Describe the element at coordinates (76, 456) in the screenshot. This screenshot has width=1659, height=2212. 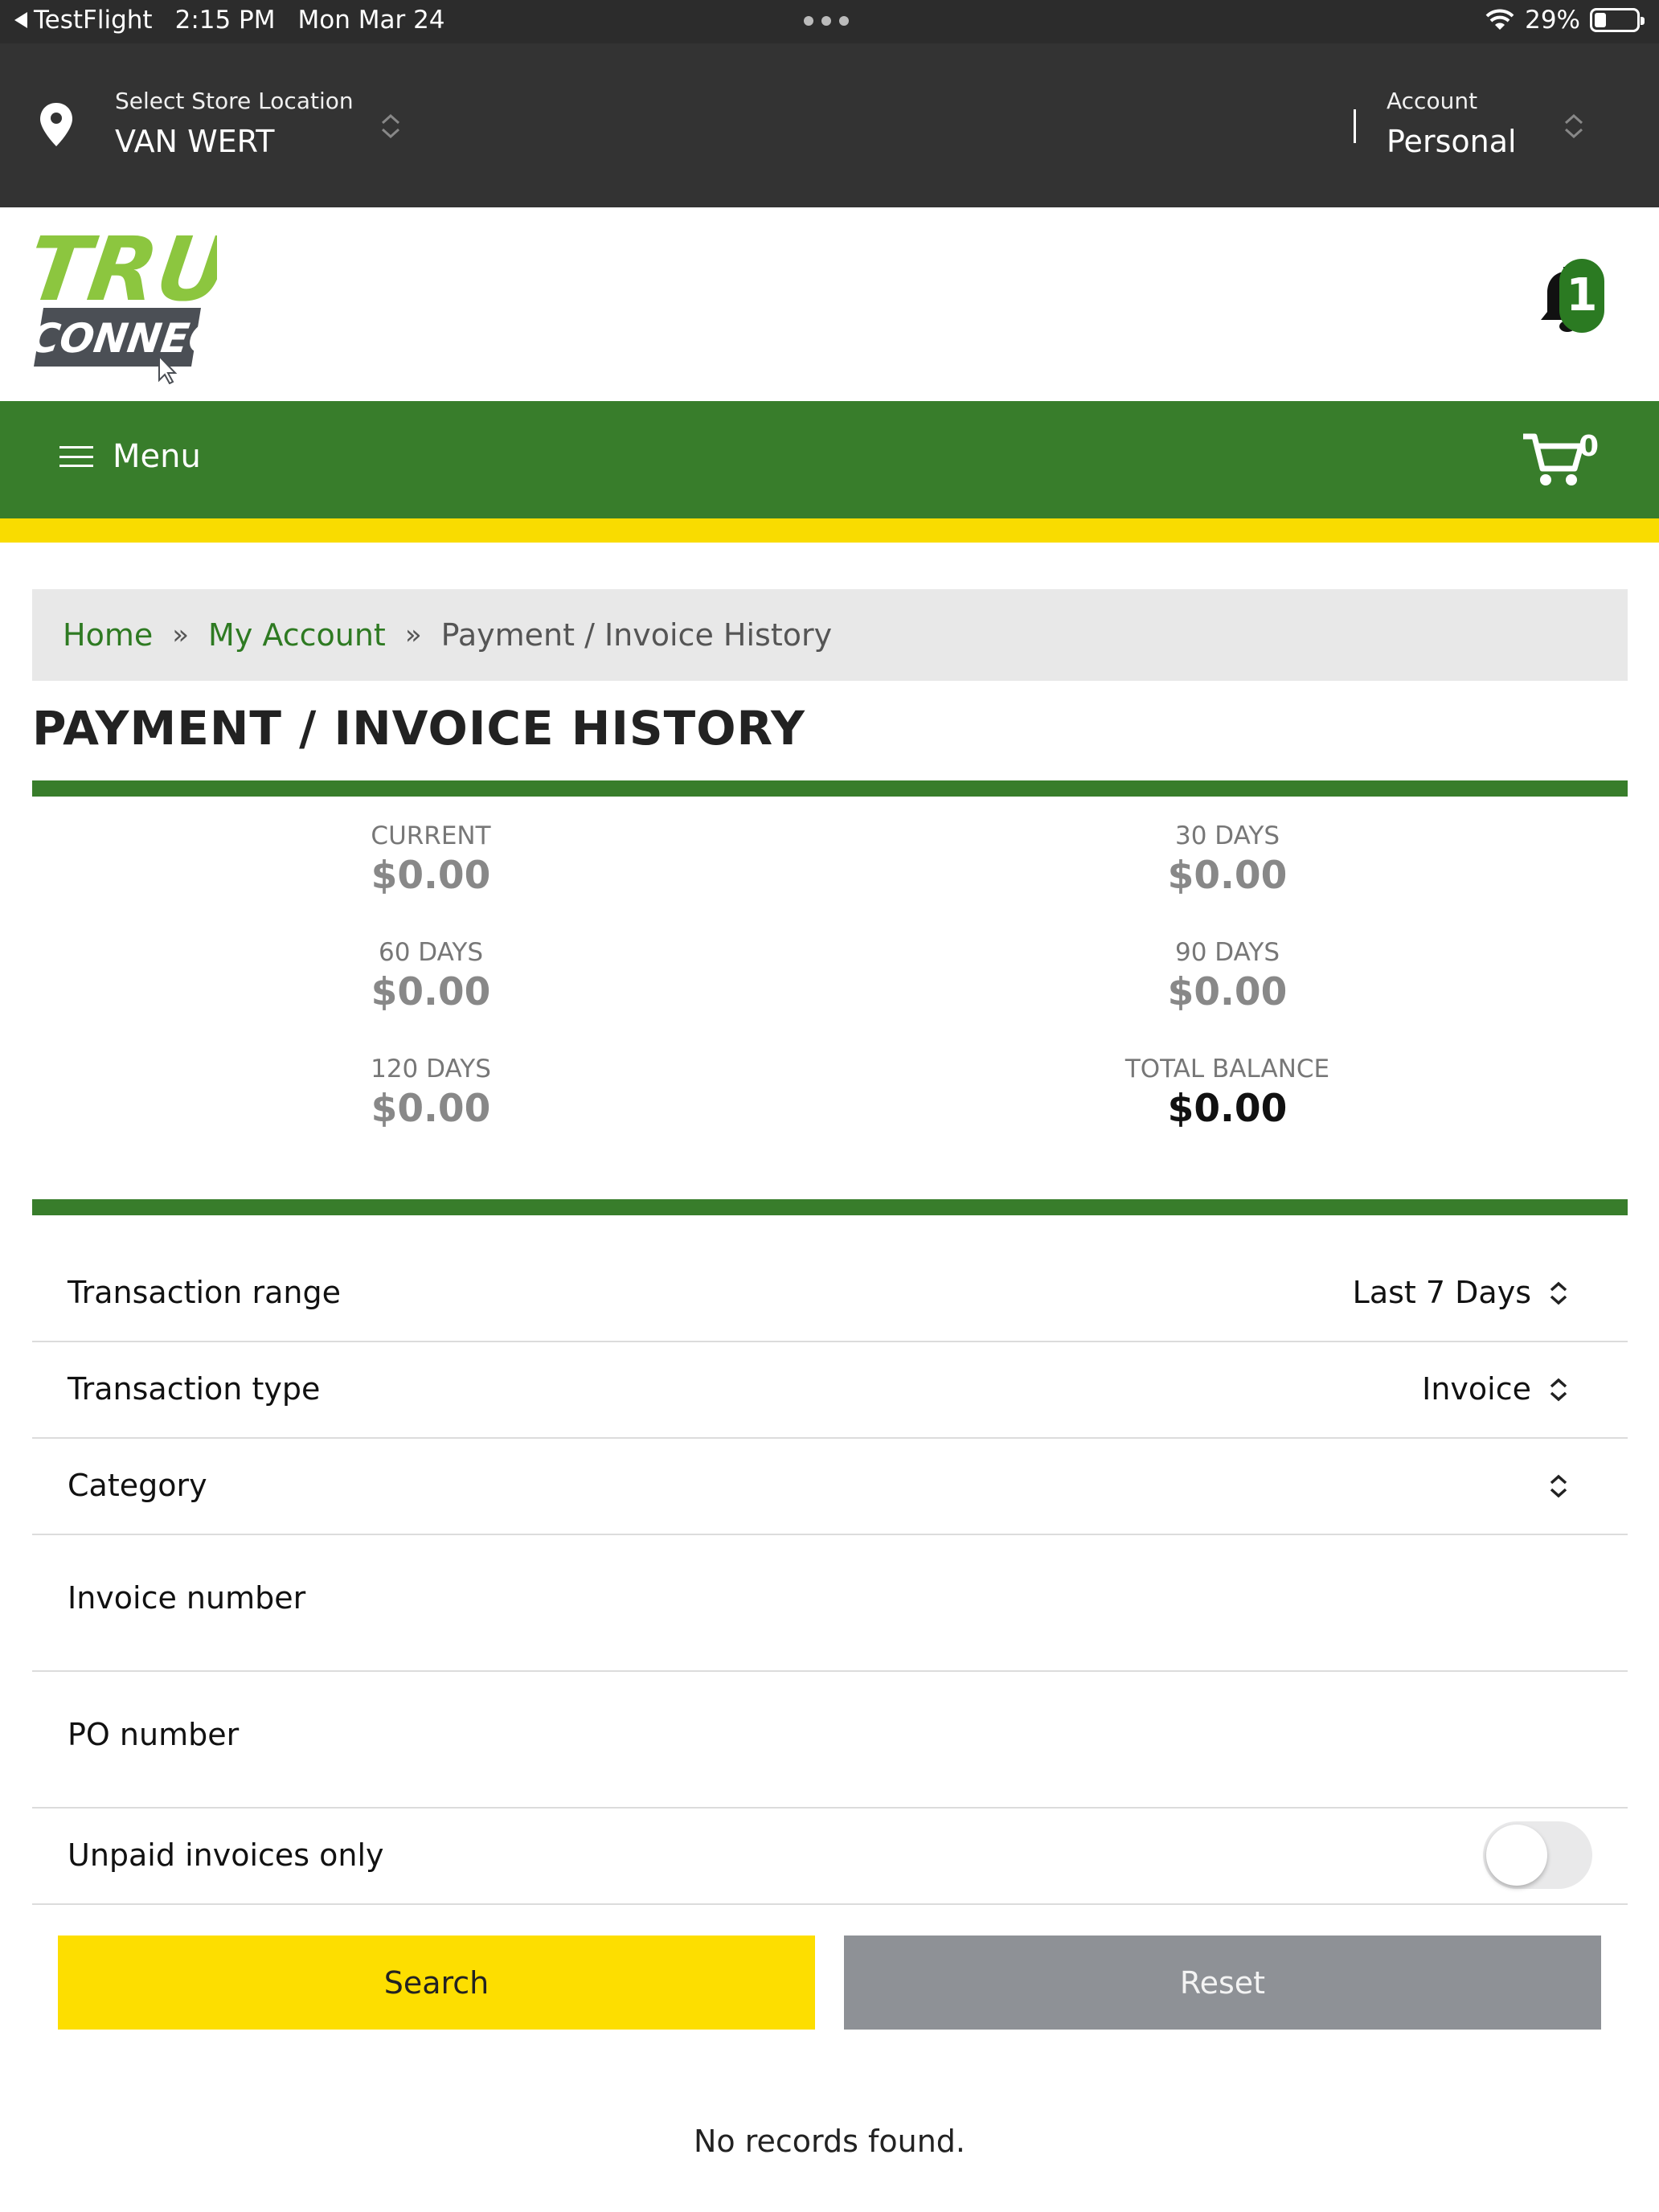
I see `hamburger-icon` at that location.